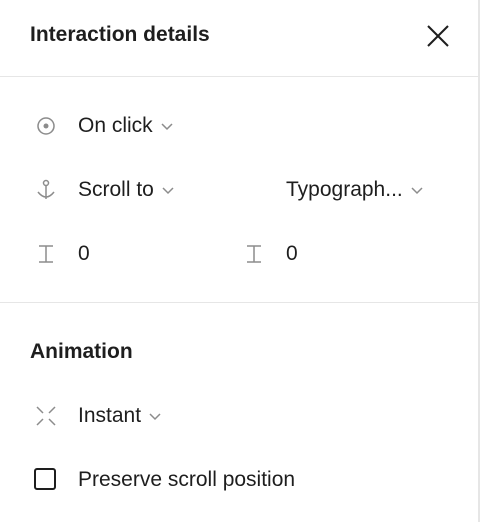 This screenshot has width=480, height=522. I want to click on panel-title: Interaction details, so click(120, 34).